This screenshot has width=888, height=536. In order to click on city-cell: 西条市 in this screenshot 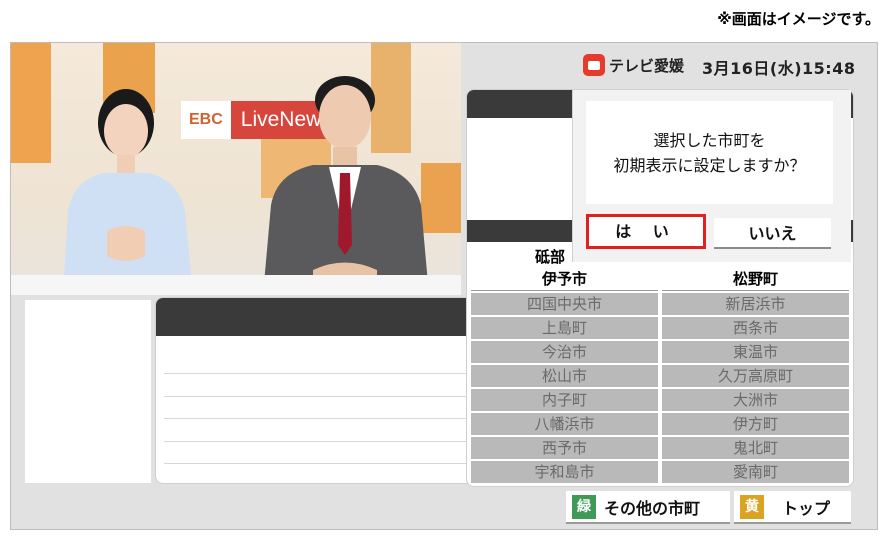, I will do `click(755, 328)`.